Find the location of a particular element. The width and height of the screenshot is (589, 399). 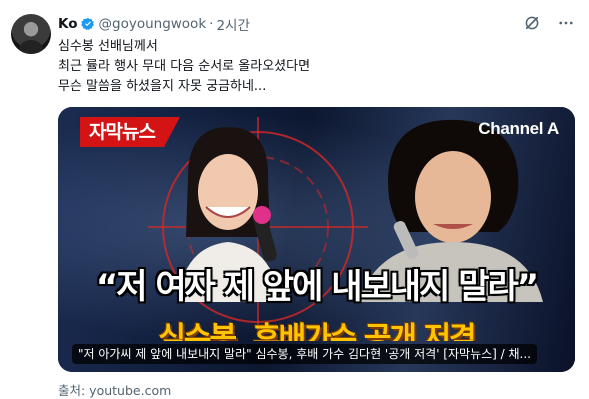

tweet-header: Ko @goyoungwook · 2시간 is located at coordinates (154, 24).